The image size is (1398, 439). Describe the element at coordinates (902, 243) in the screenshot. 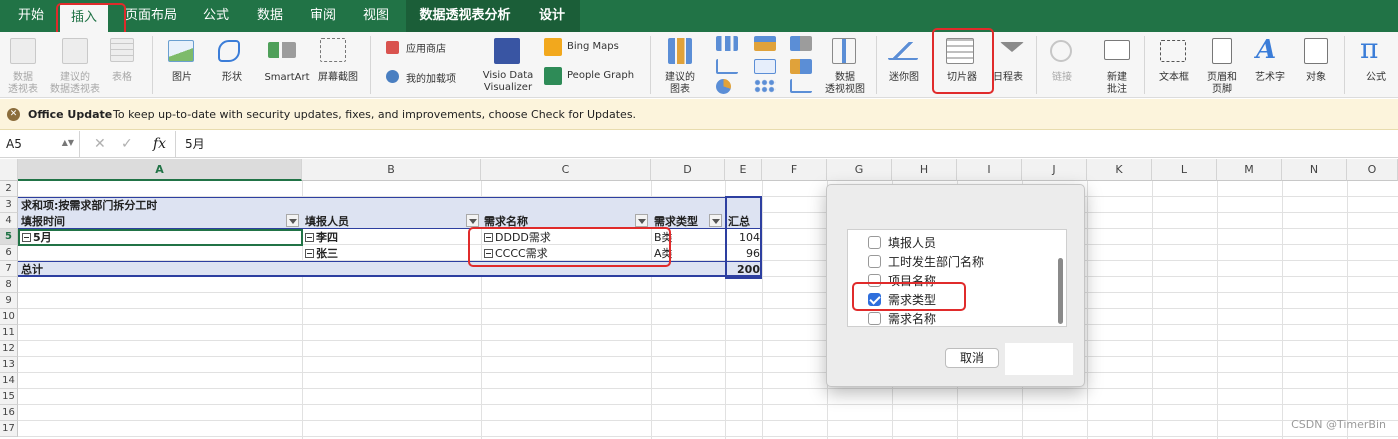

I see `field-option: 填报人员` at that location.